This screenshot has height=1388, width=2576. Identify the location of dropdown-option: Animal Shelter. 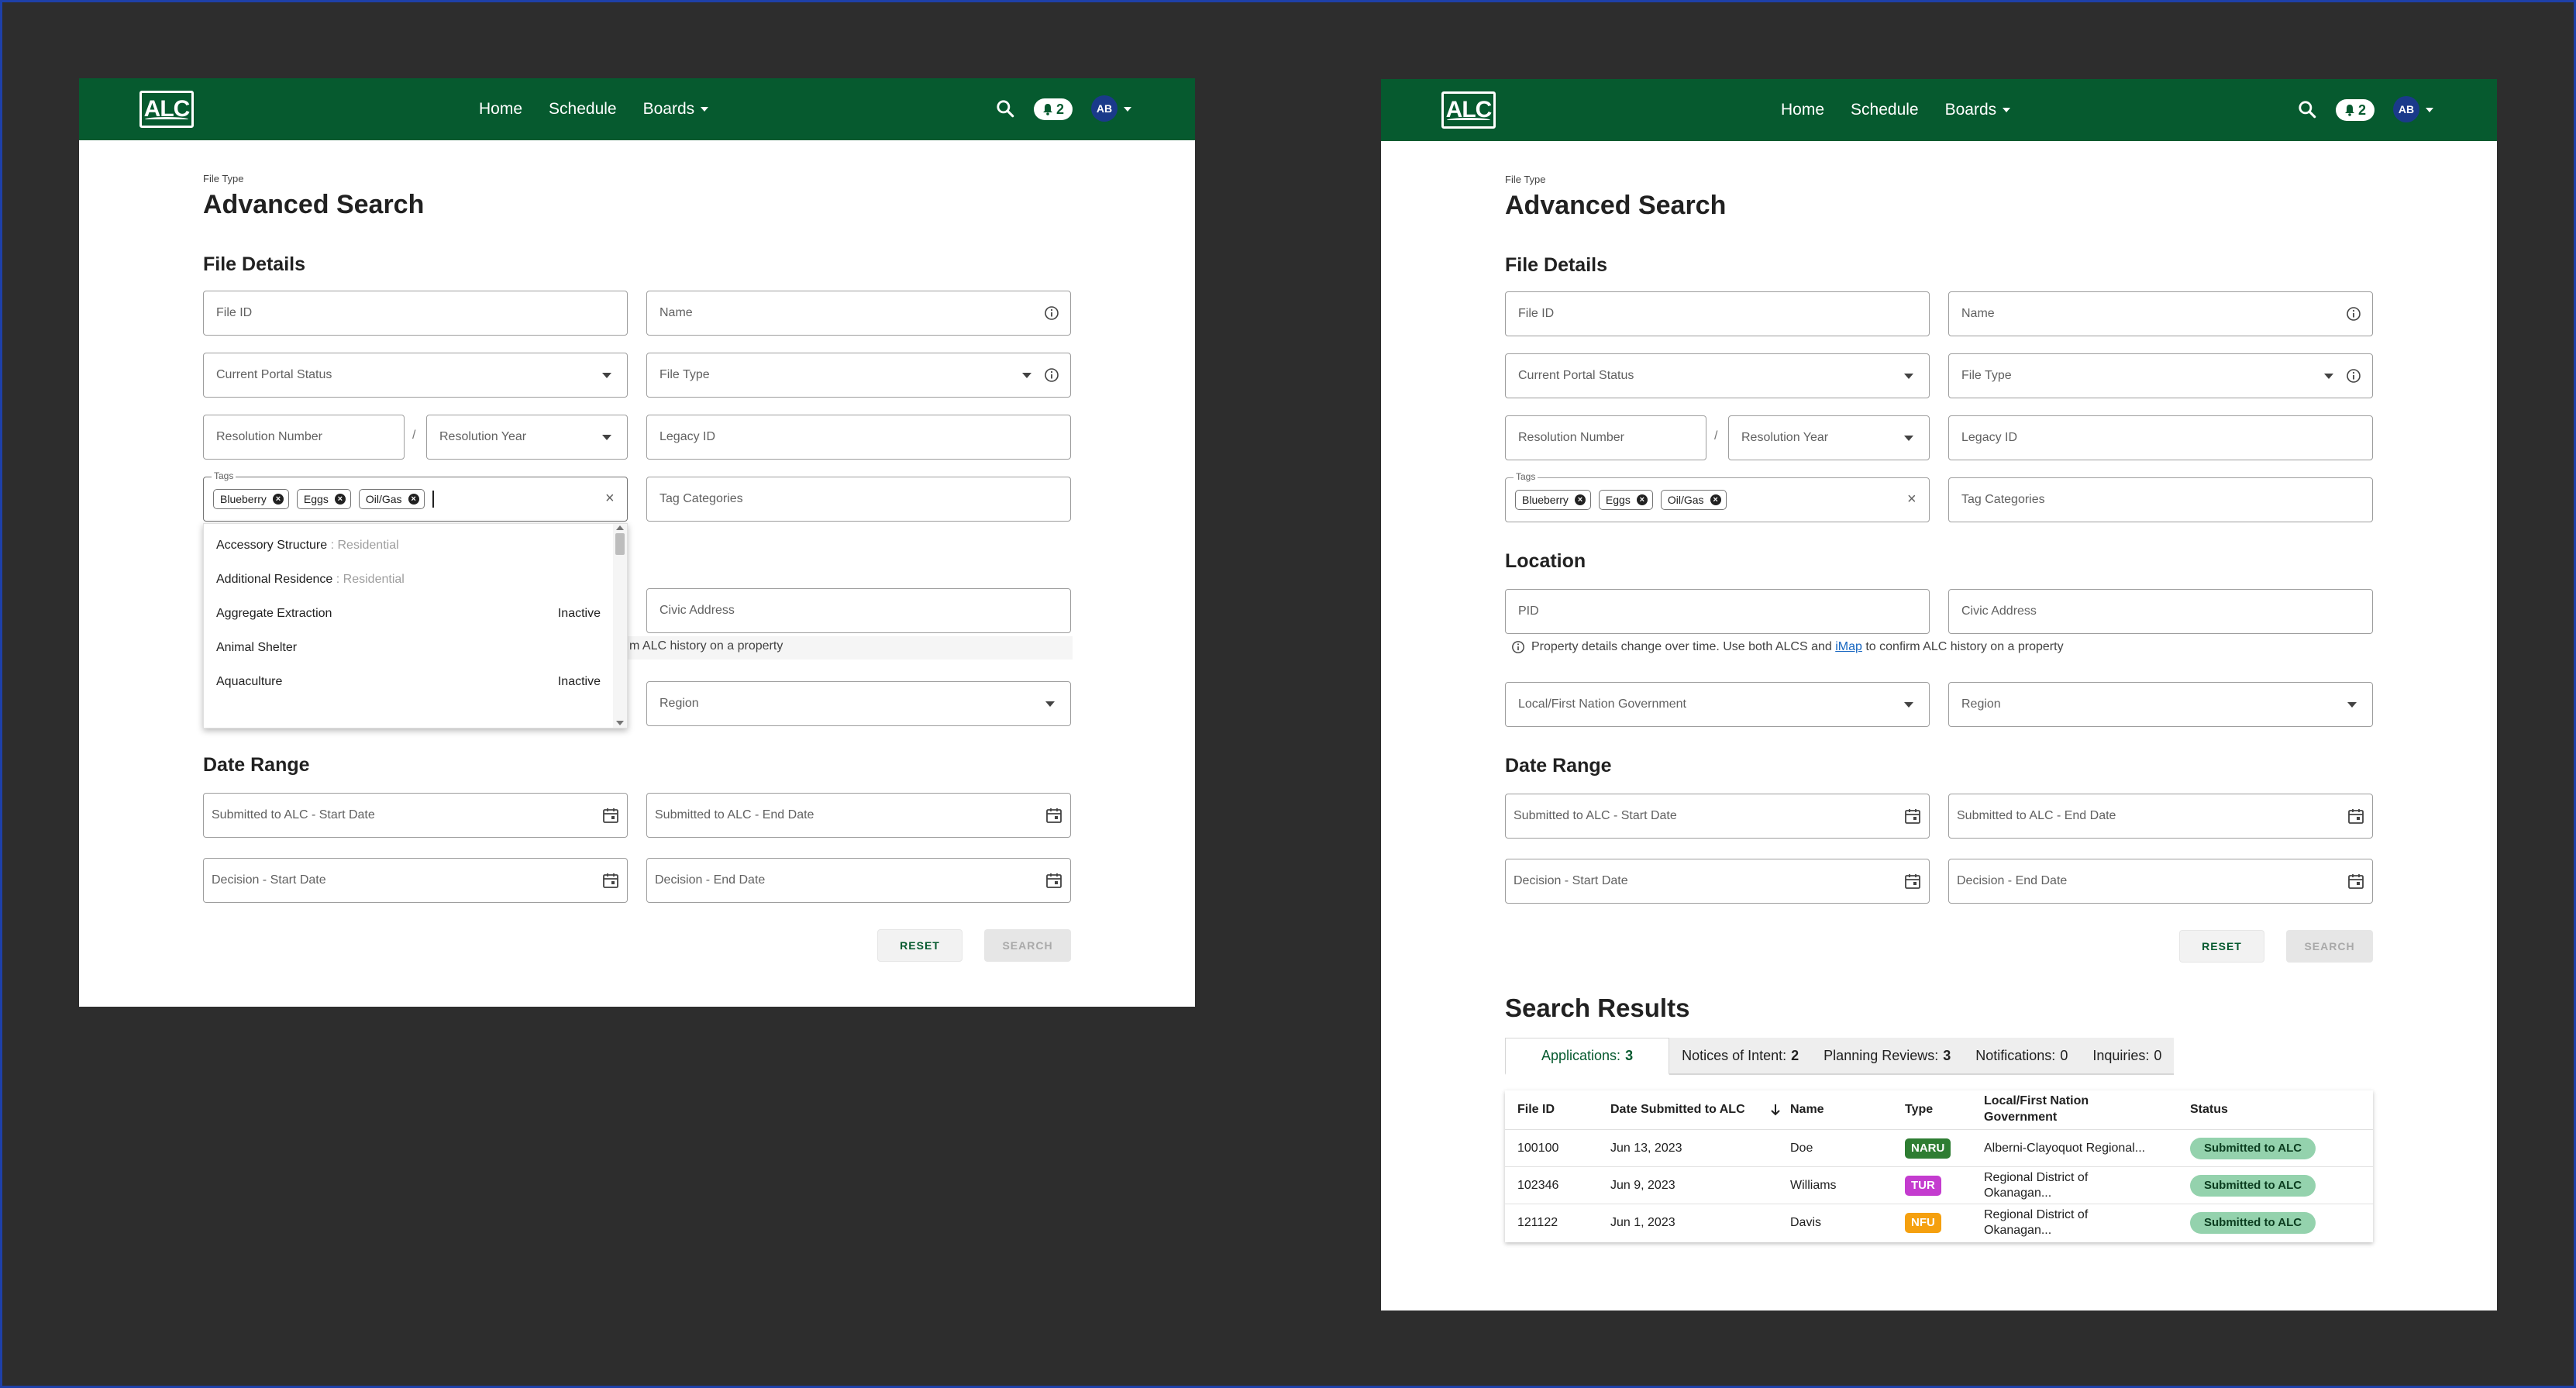
(408, 647).